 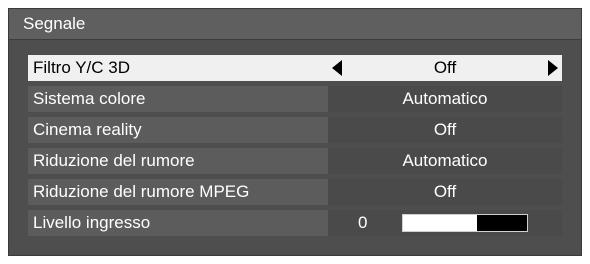 I want to click on menu-row-label: Sistema colore, so click(x=89, y=98).